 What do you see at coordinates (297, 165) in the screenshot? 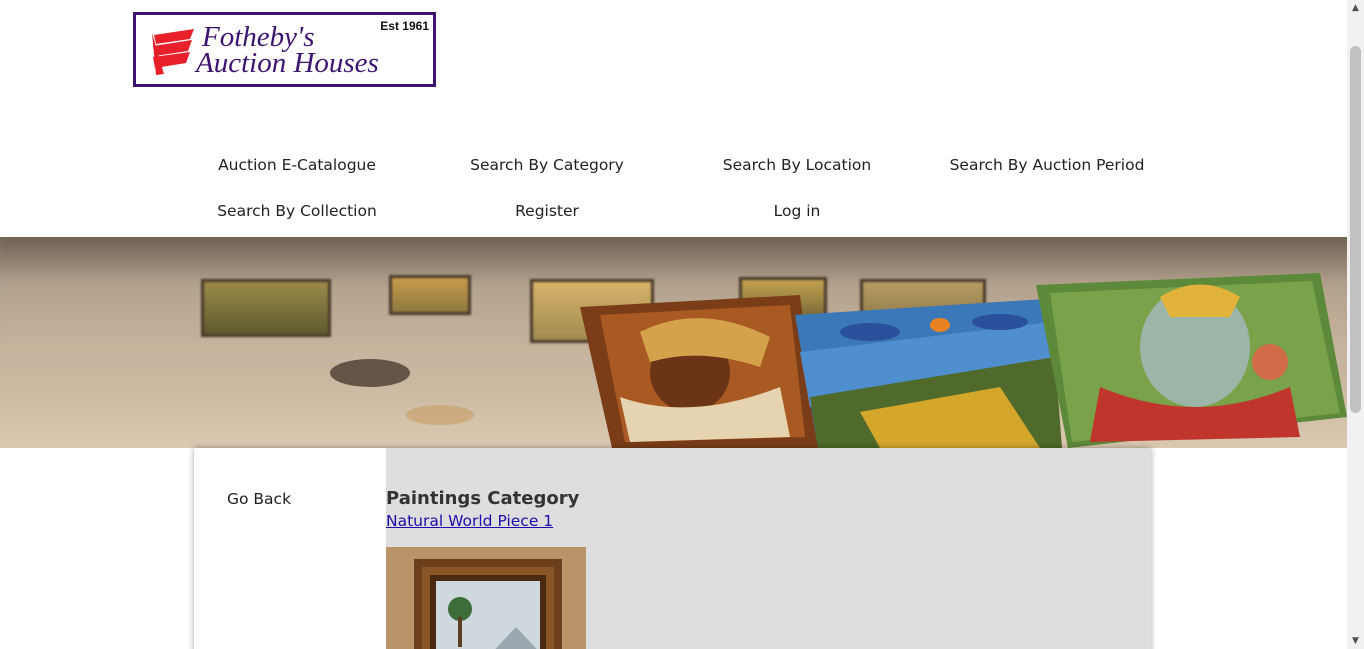
I see `nav-auction-e-catalogue: Auction E-Catalogue` at bounding box center [297, 165].